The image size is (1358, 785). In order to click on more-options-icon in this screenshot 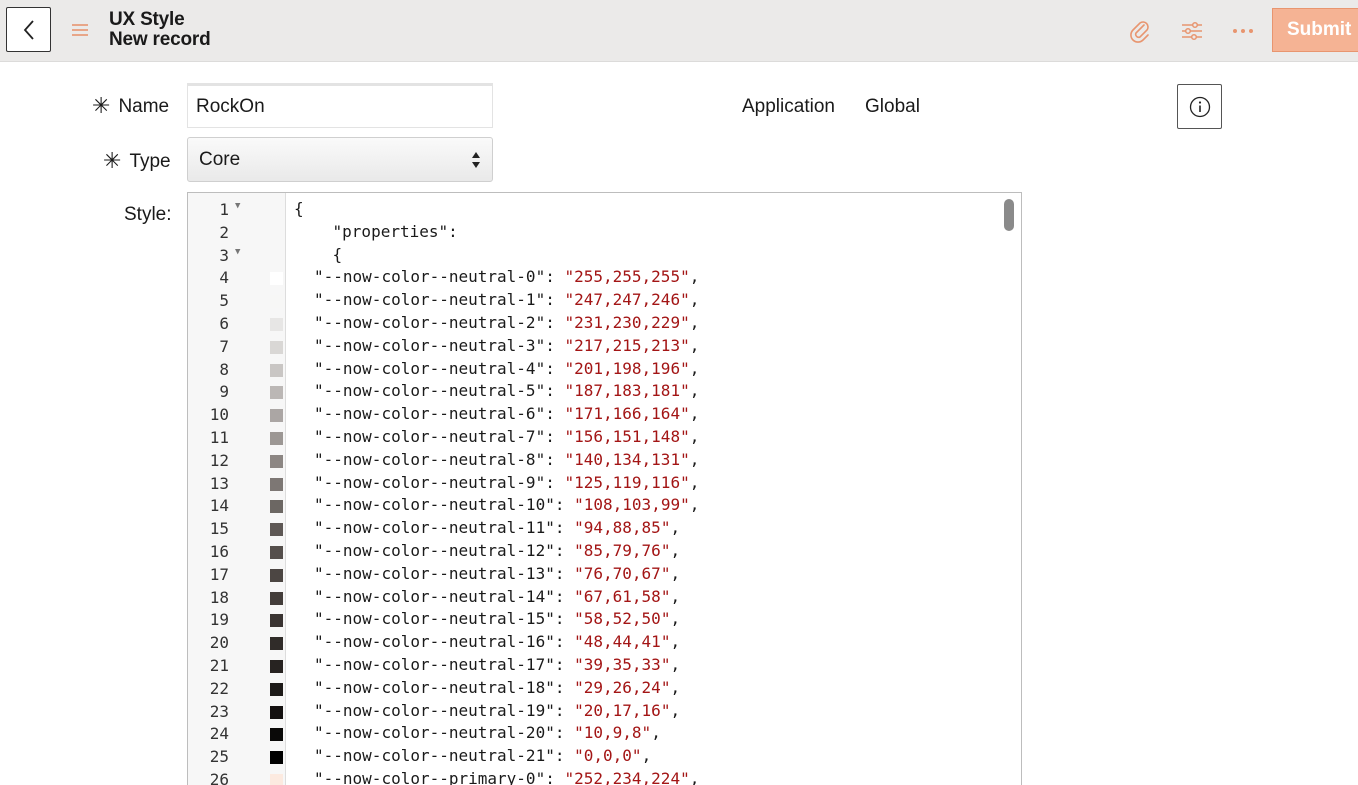, I will do `click(1243, 31)`.